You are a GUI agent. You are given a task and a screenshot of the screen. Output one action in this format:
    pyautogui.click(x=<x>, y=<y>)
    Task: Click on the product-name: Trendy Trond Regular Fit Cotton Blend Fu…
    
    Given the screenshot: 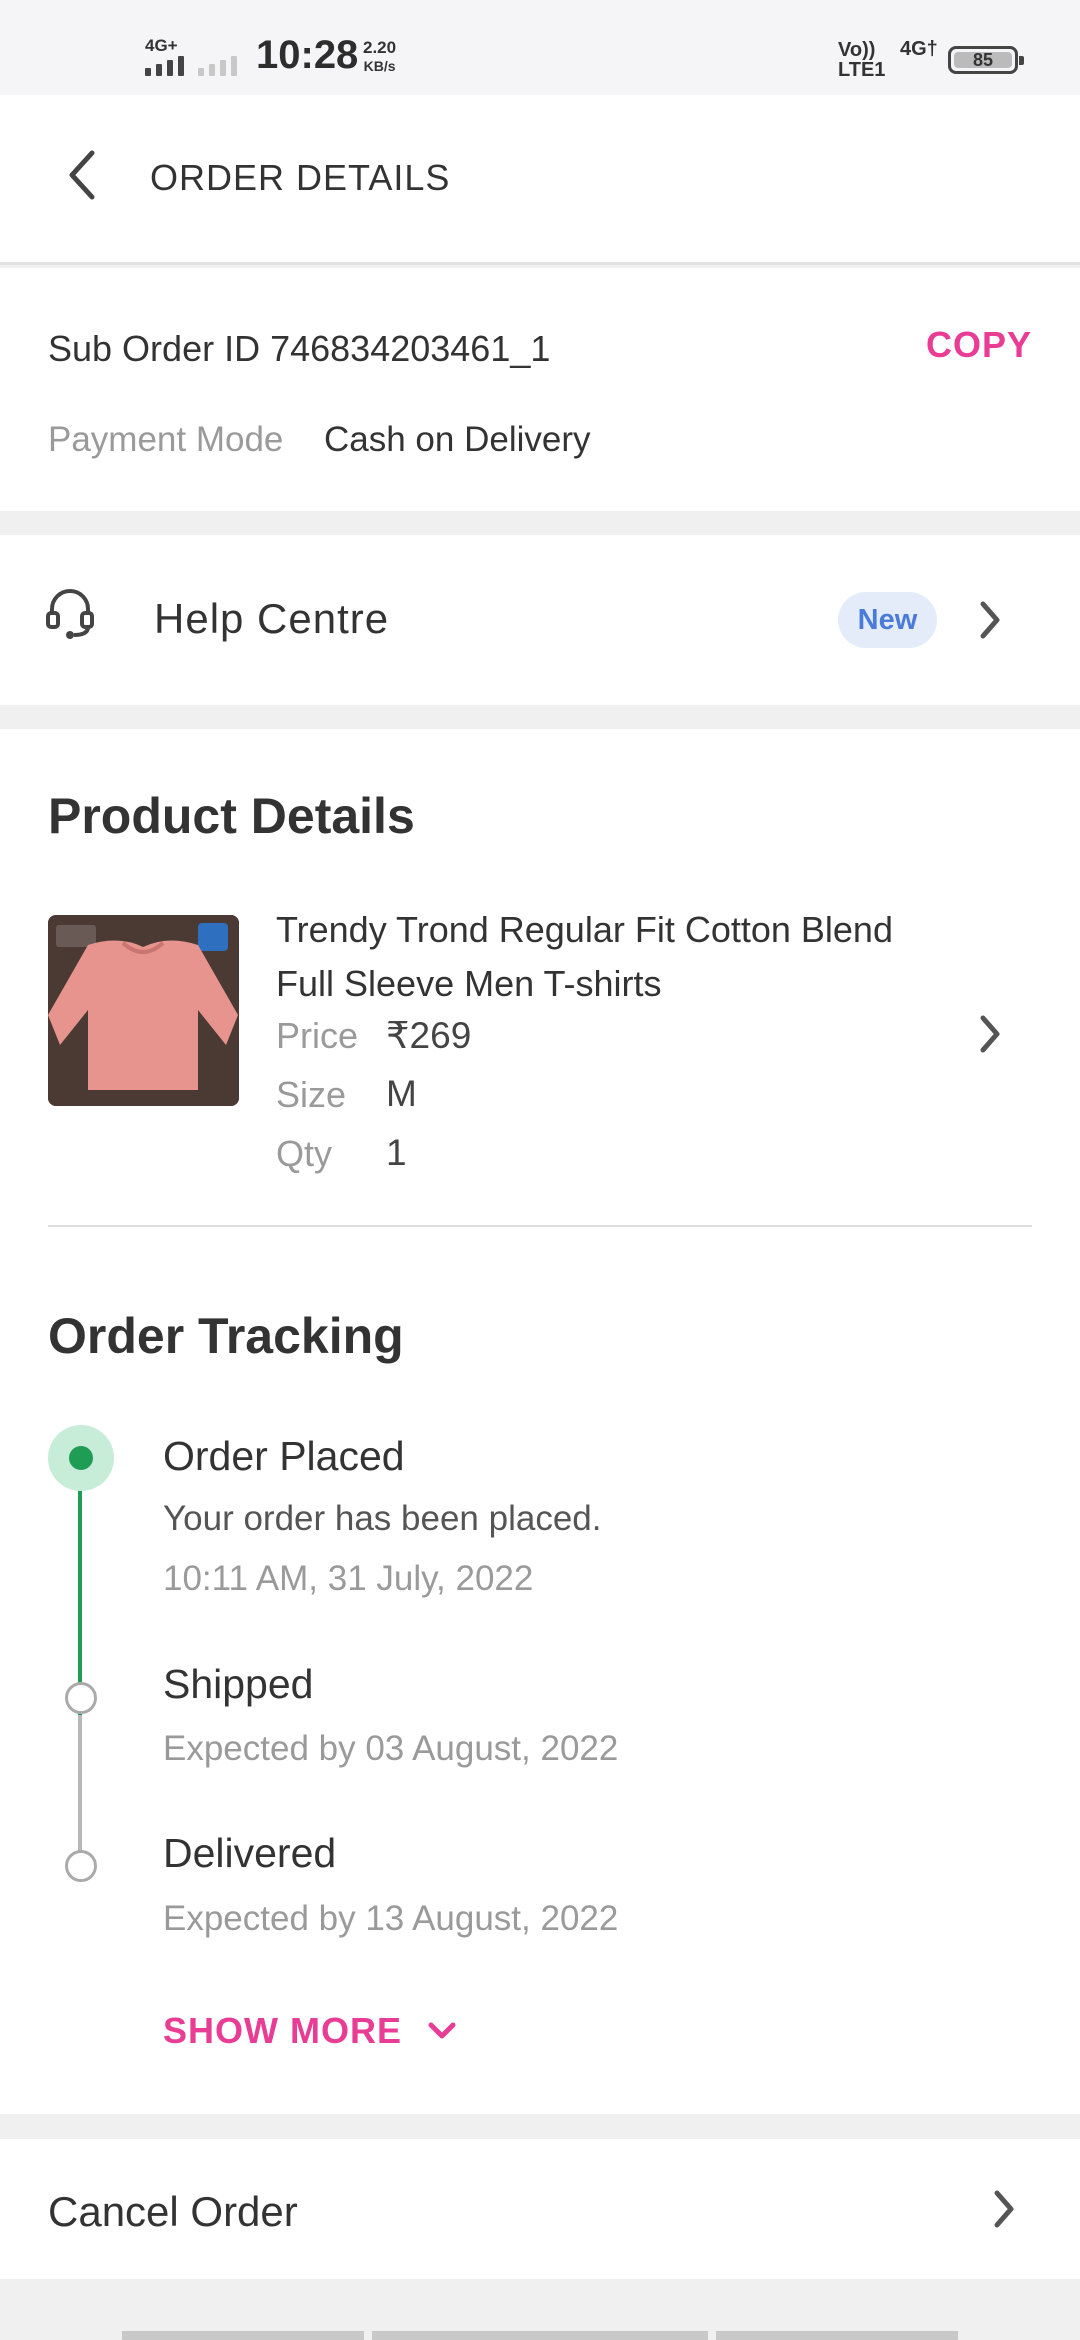 What is the action you would take?
    pyautogui.click(x=596, y=957)
    